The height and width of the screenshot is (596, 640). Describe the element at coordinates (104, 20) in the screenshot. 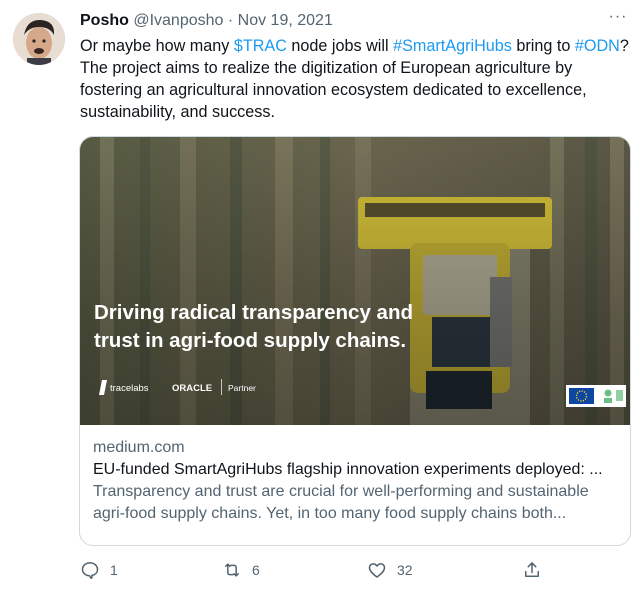

I see `author-name: Posho` at that location.